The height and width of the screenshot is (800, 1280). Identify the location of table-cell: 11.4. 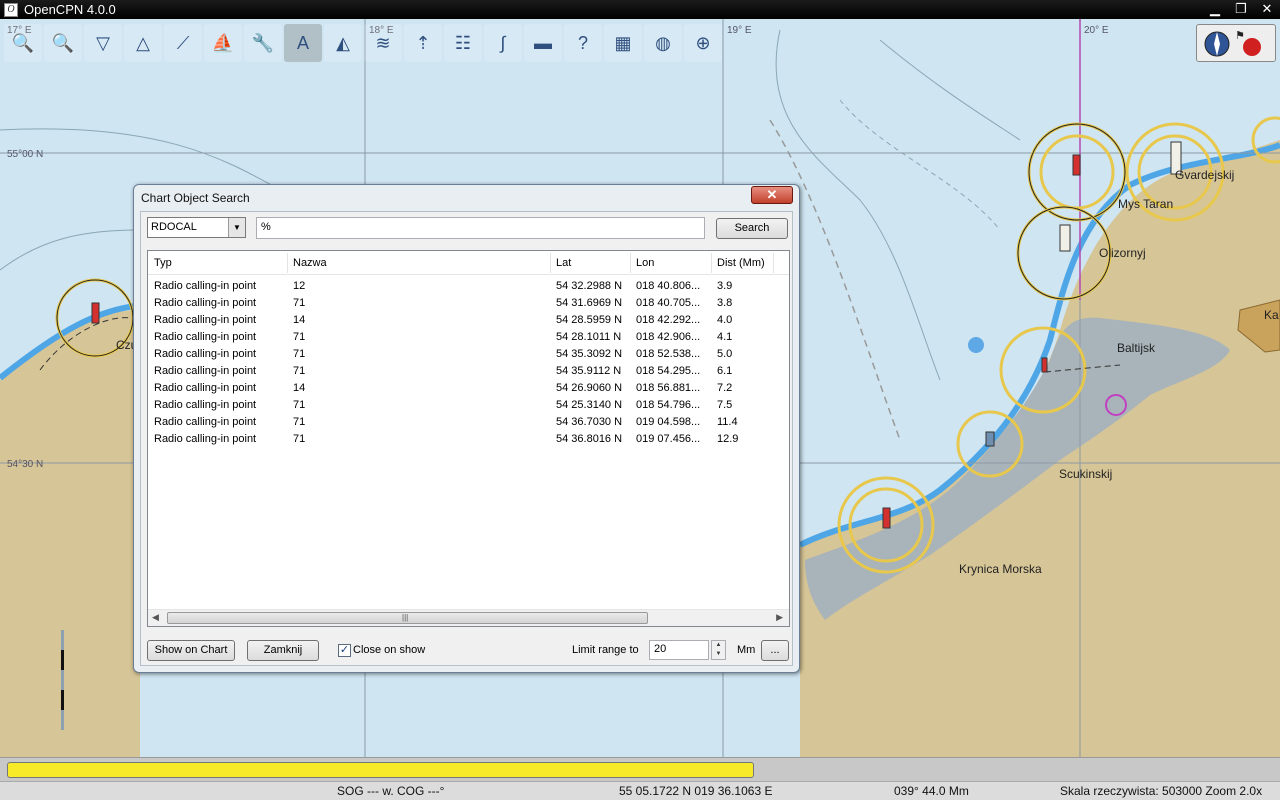
(727, 422).